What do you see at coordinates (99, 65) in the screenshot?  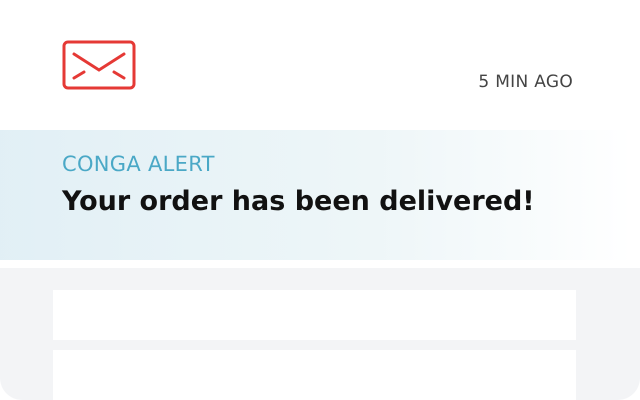 I see `mail-icon` at bounding box center [99, 65].